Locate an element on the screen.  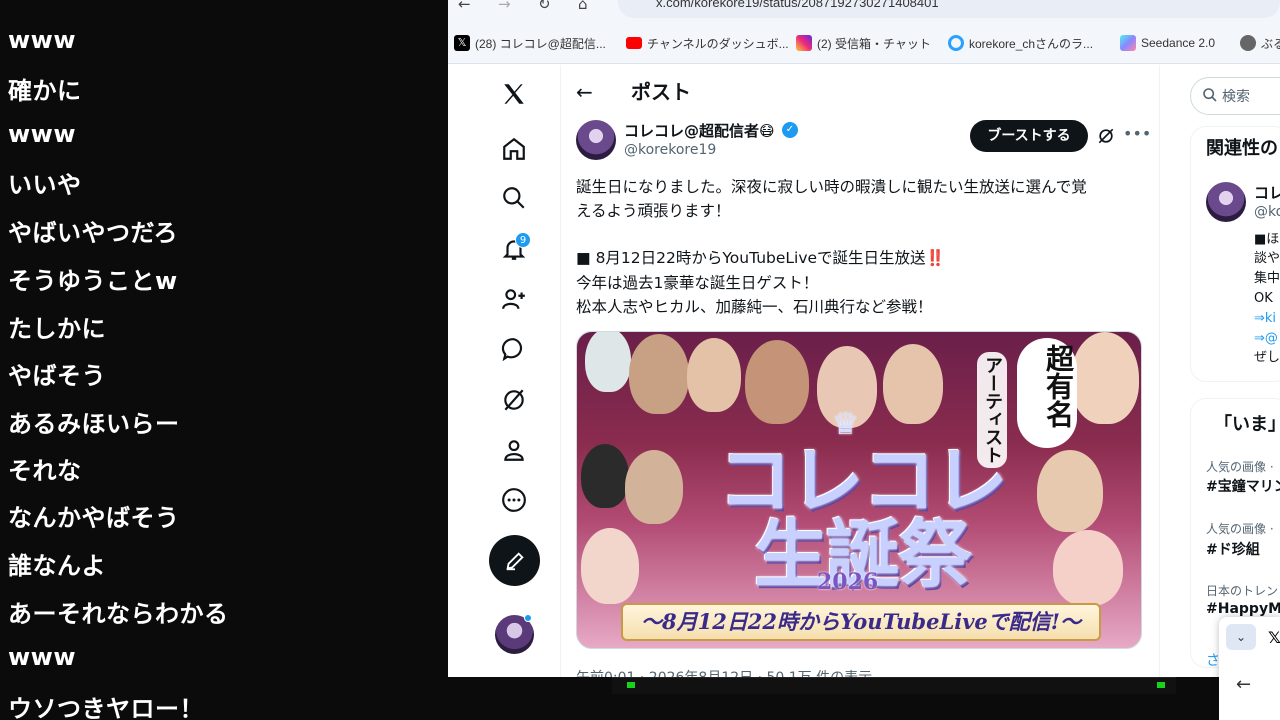
chat-message: たしかに is located at coordinates (57, 329).